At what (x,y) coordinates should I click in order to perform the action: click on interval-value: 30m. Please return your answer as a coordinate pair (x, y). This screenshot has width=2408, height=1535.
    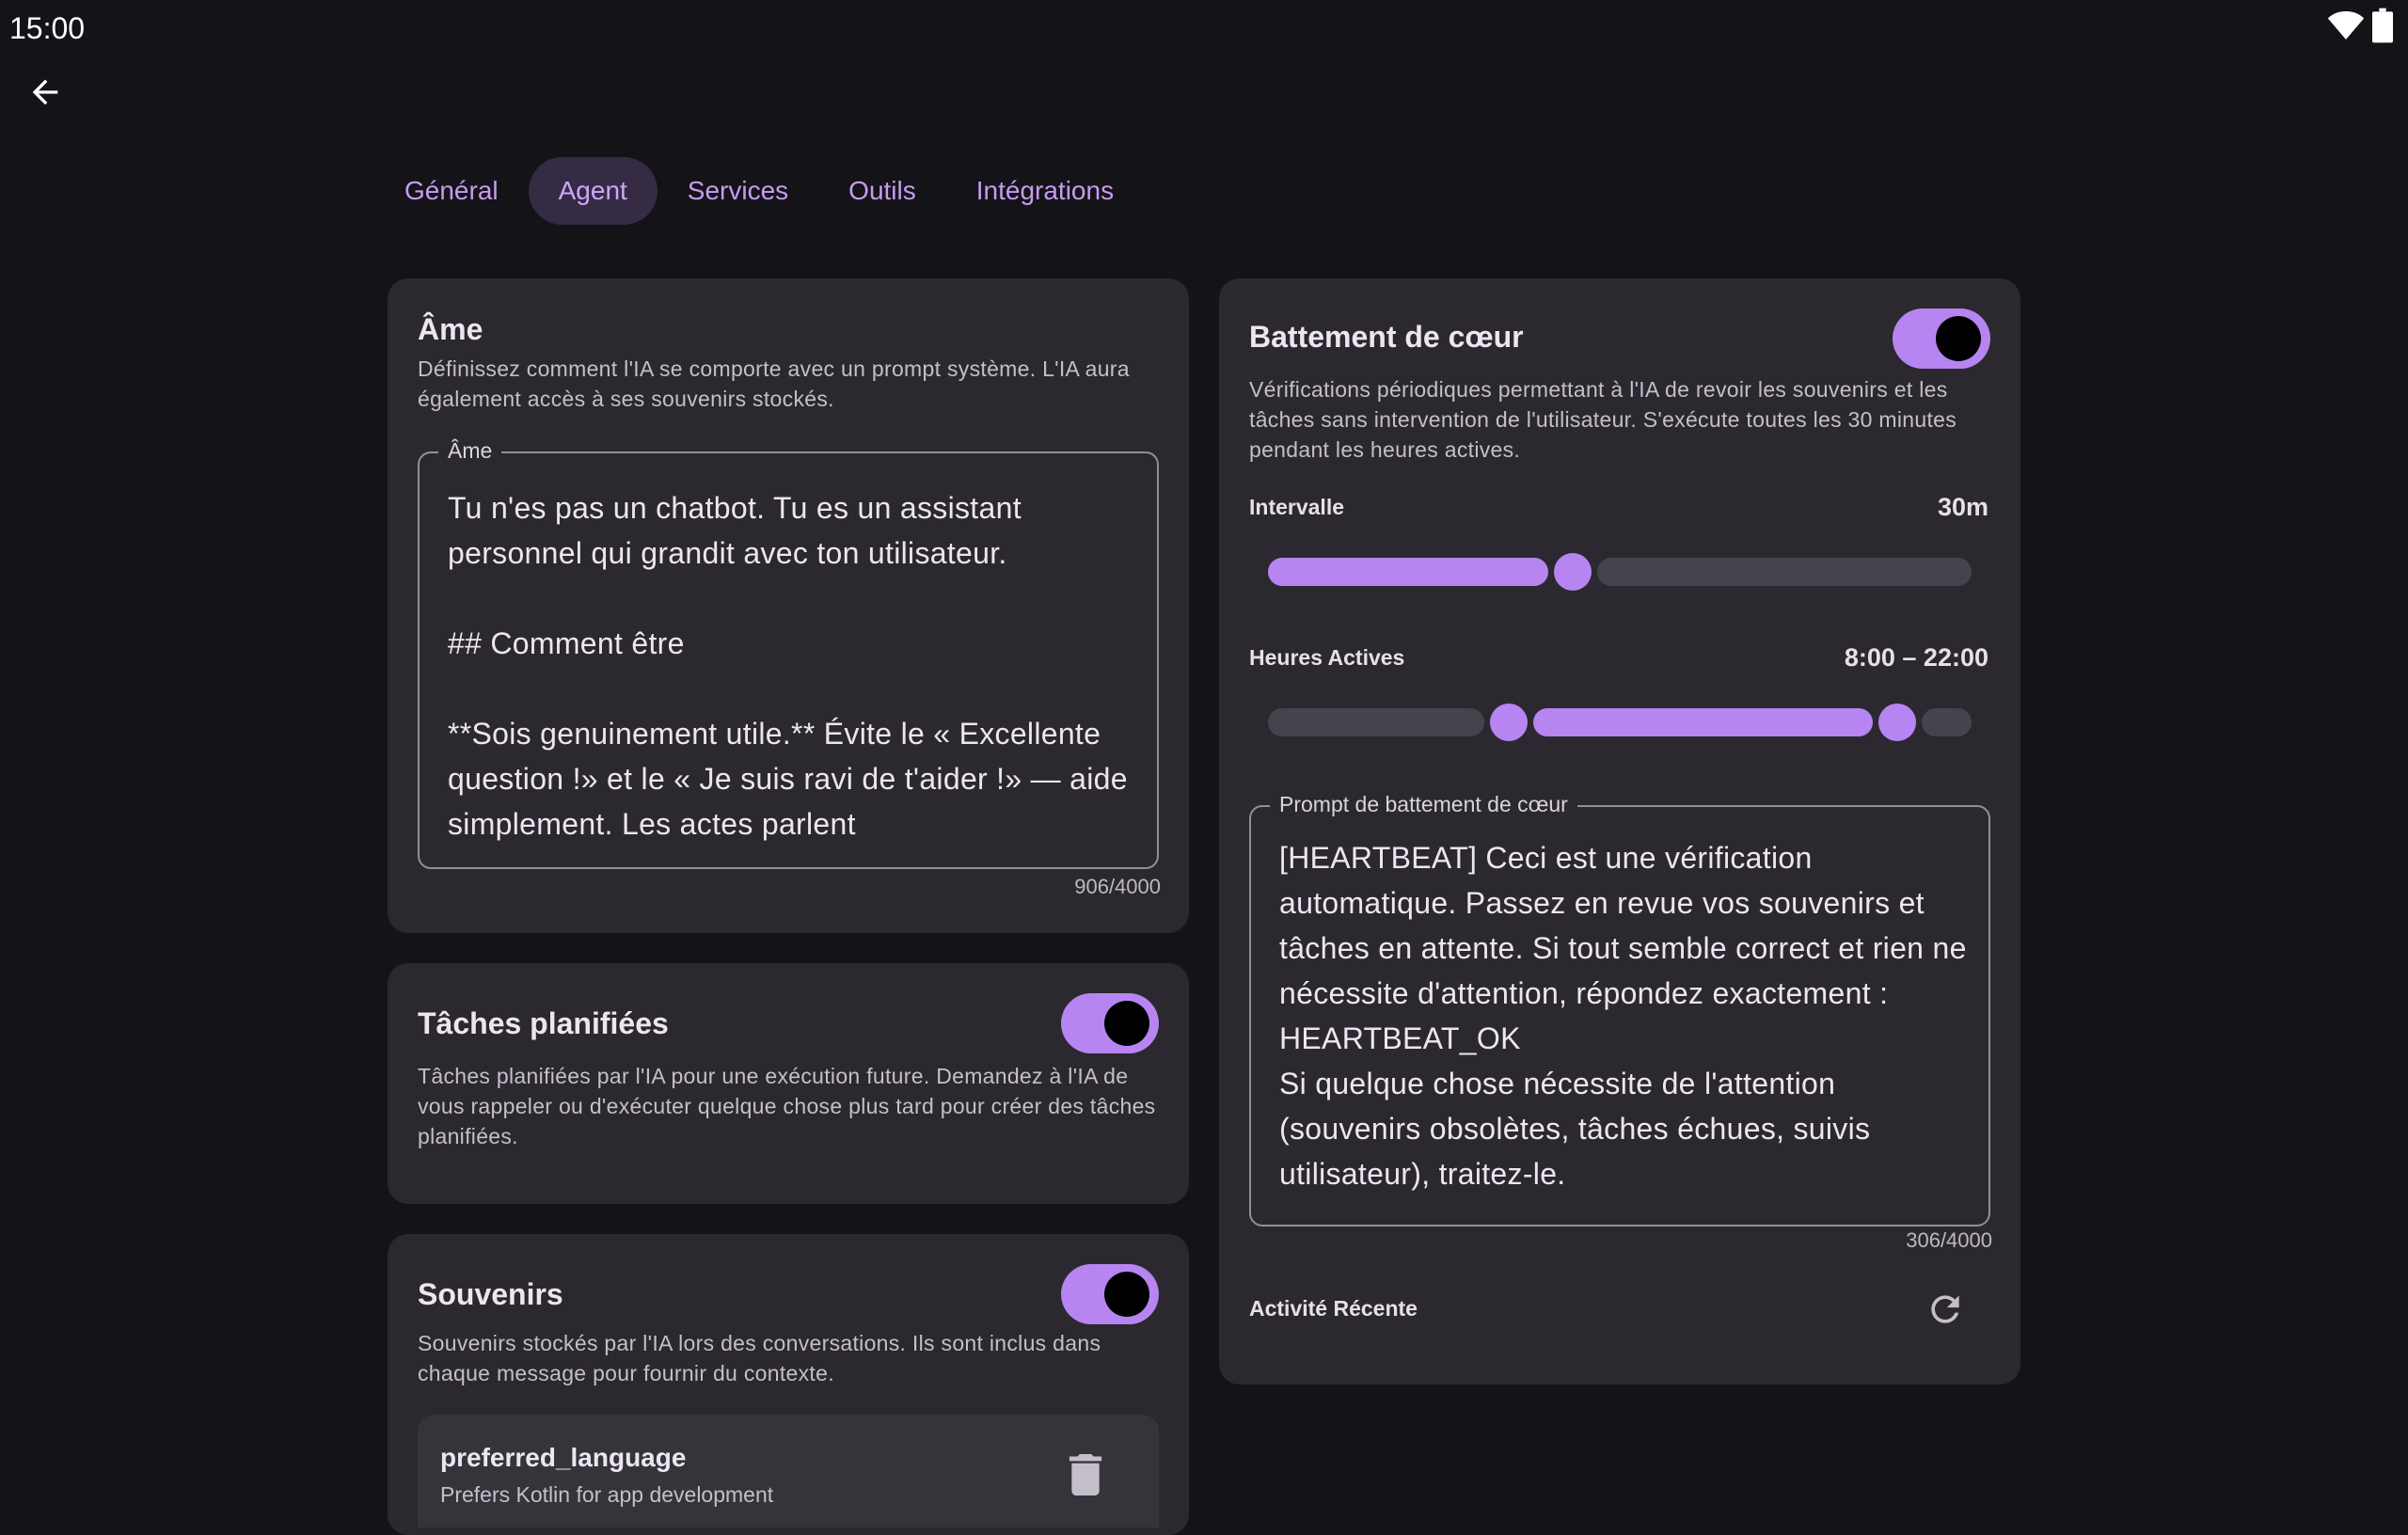
    Looking at the image, I should click on (1963, 507).